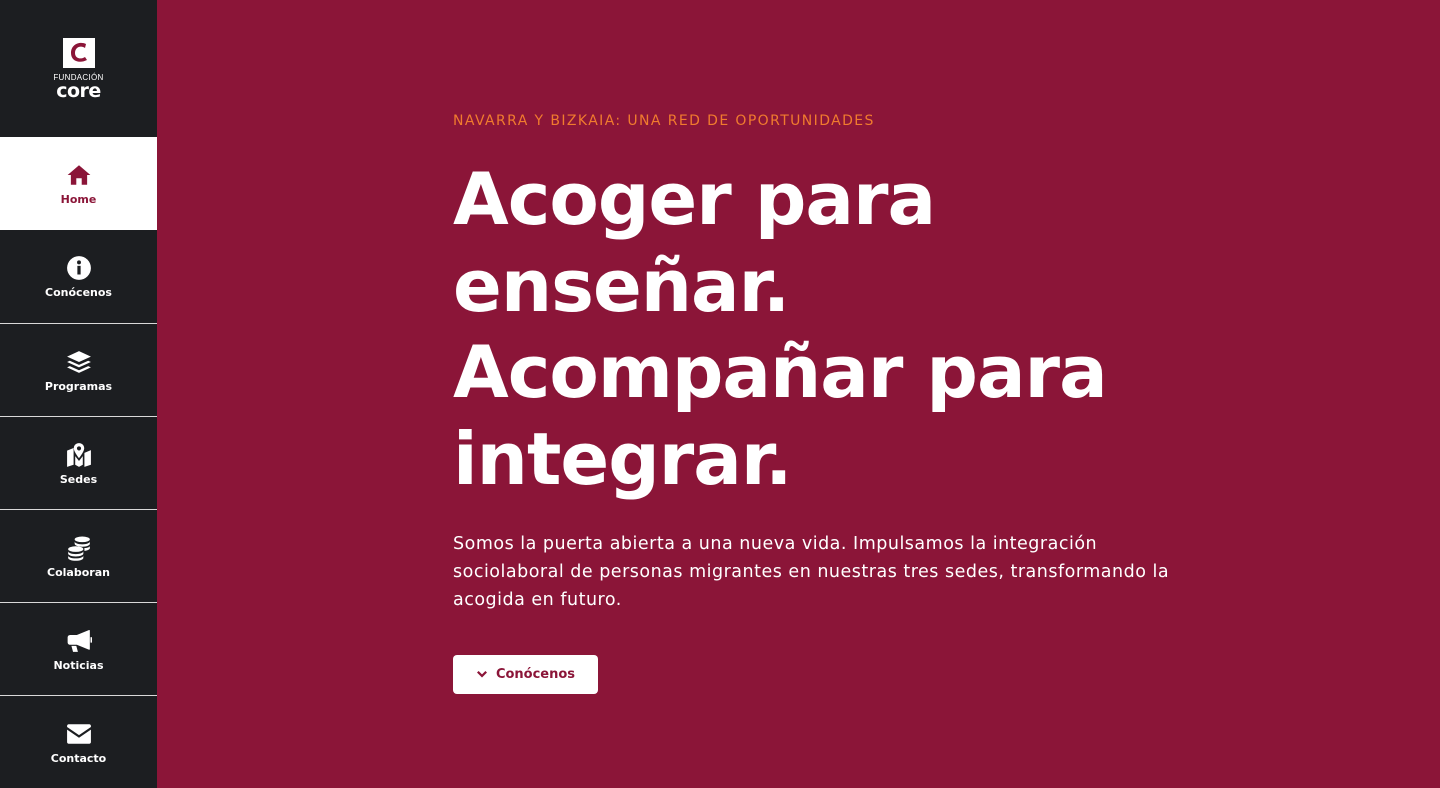  I want to click on sidebar-item-colaboran: Colaboran, so click(78, 555).